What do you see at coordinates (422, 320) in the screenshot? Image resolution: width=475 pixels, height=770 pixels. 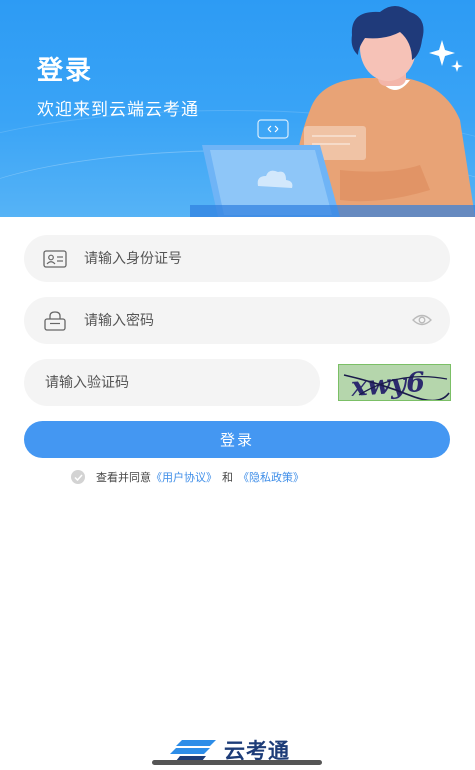 I see `show-password-eye-icon` at bounding box center [422, 320].